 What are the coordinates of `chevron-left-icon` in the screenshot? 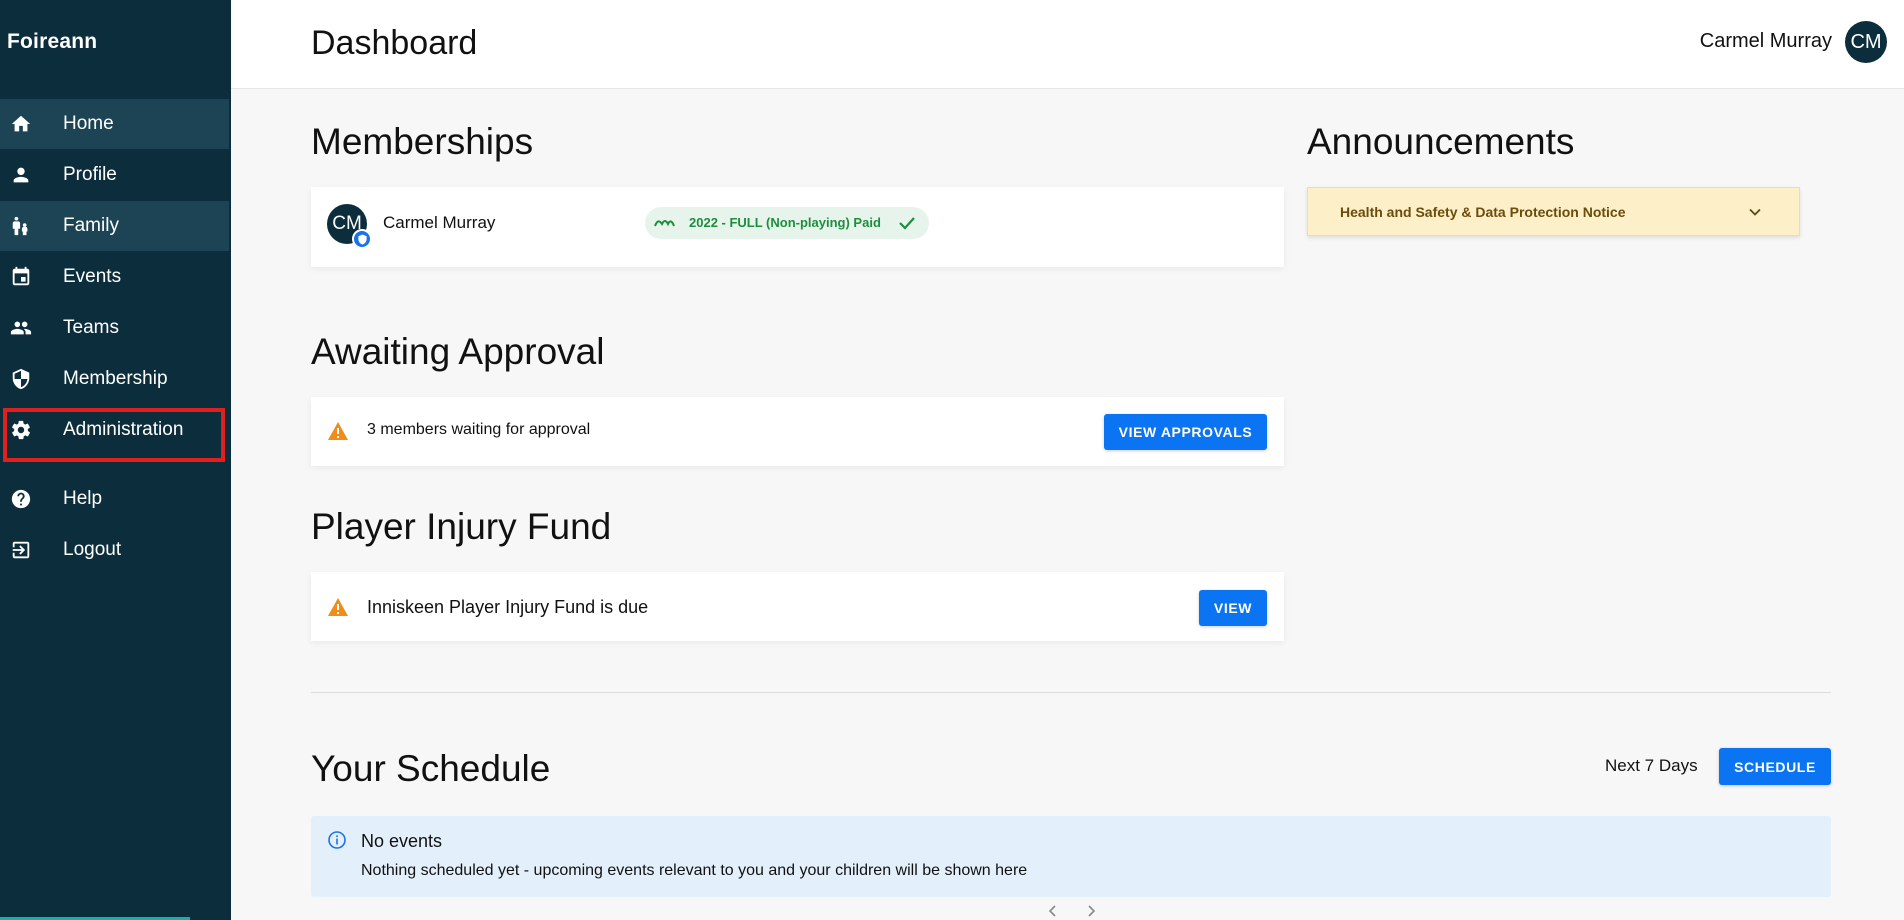 It's located at (1053, 911).